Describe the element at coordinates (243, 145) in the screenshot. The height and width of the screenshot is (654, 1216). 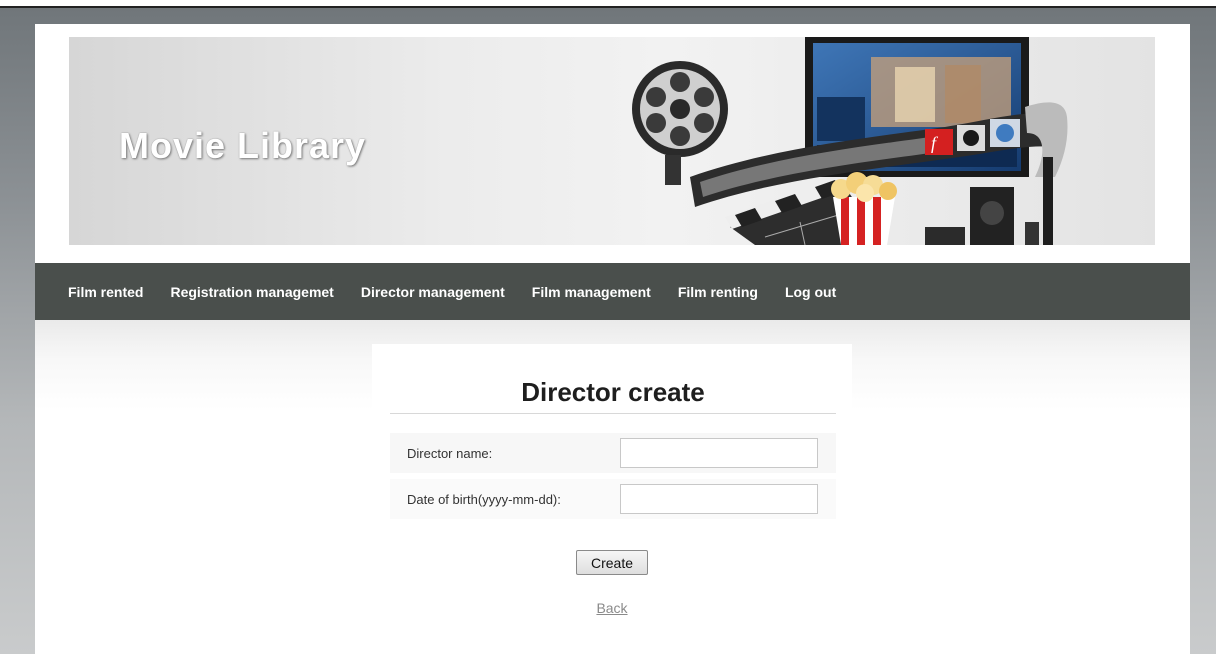
I see `site-title: Movie Library` at that location.